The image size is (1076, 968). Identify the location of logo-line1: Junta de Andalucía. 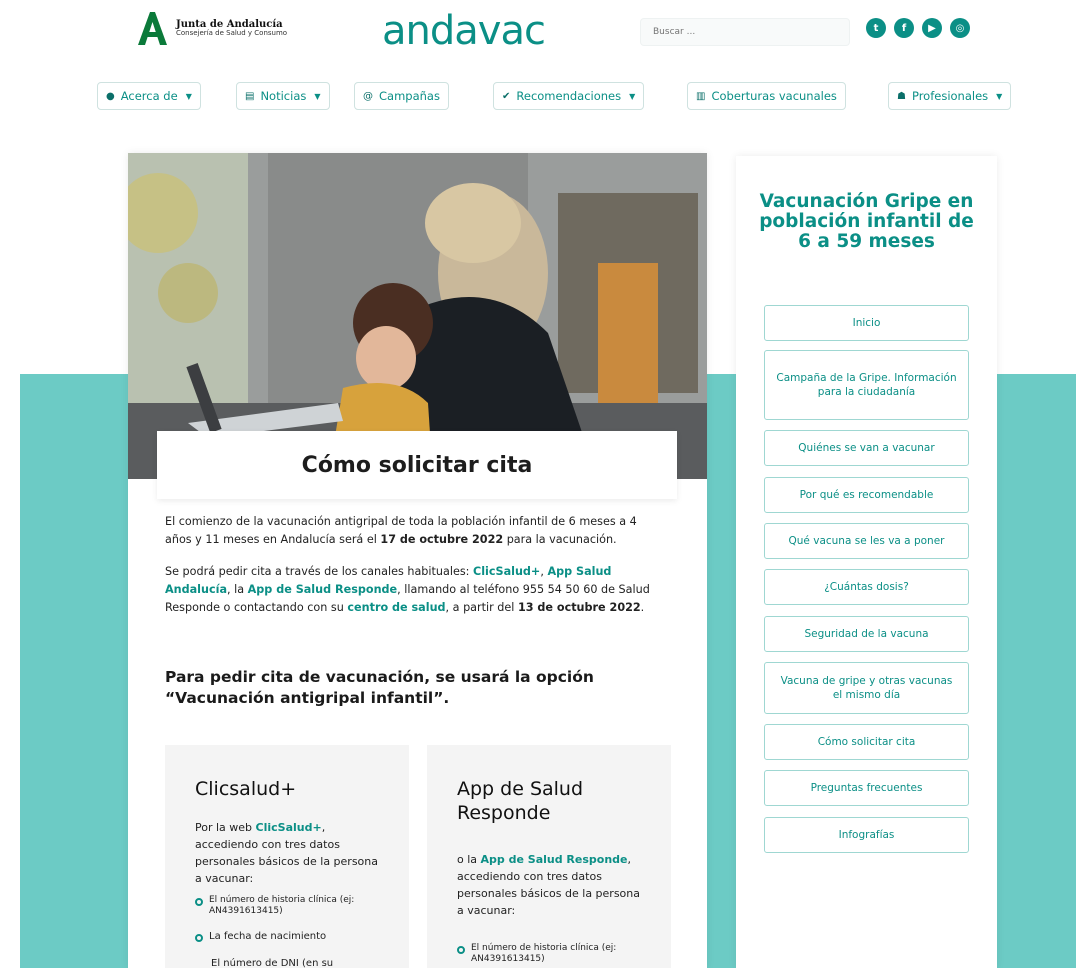
(229, 24).